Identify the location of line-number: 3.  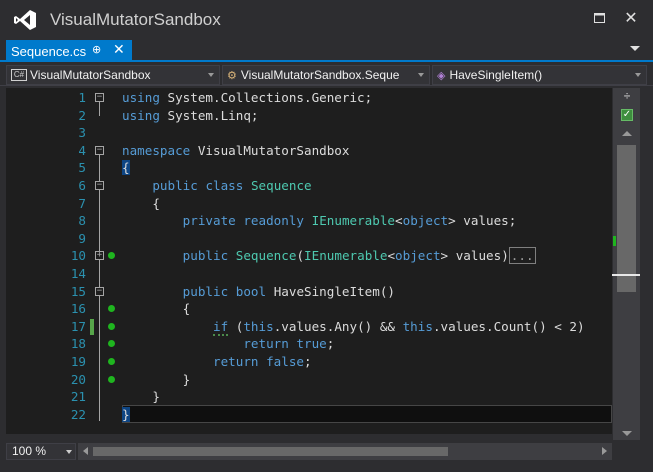
(82, 133).